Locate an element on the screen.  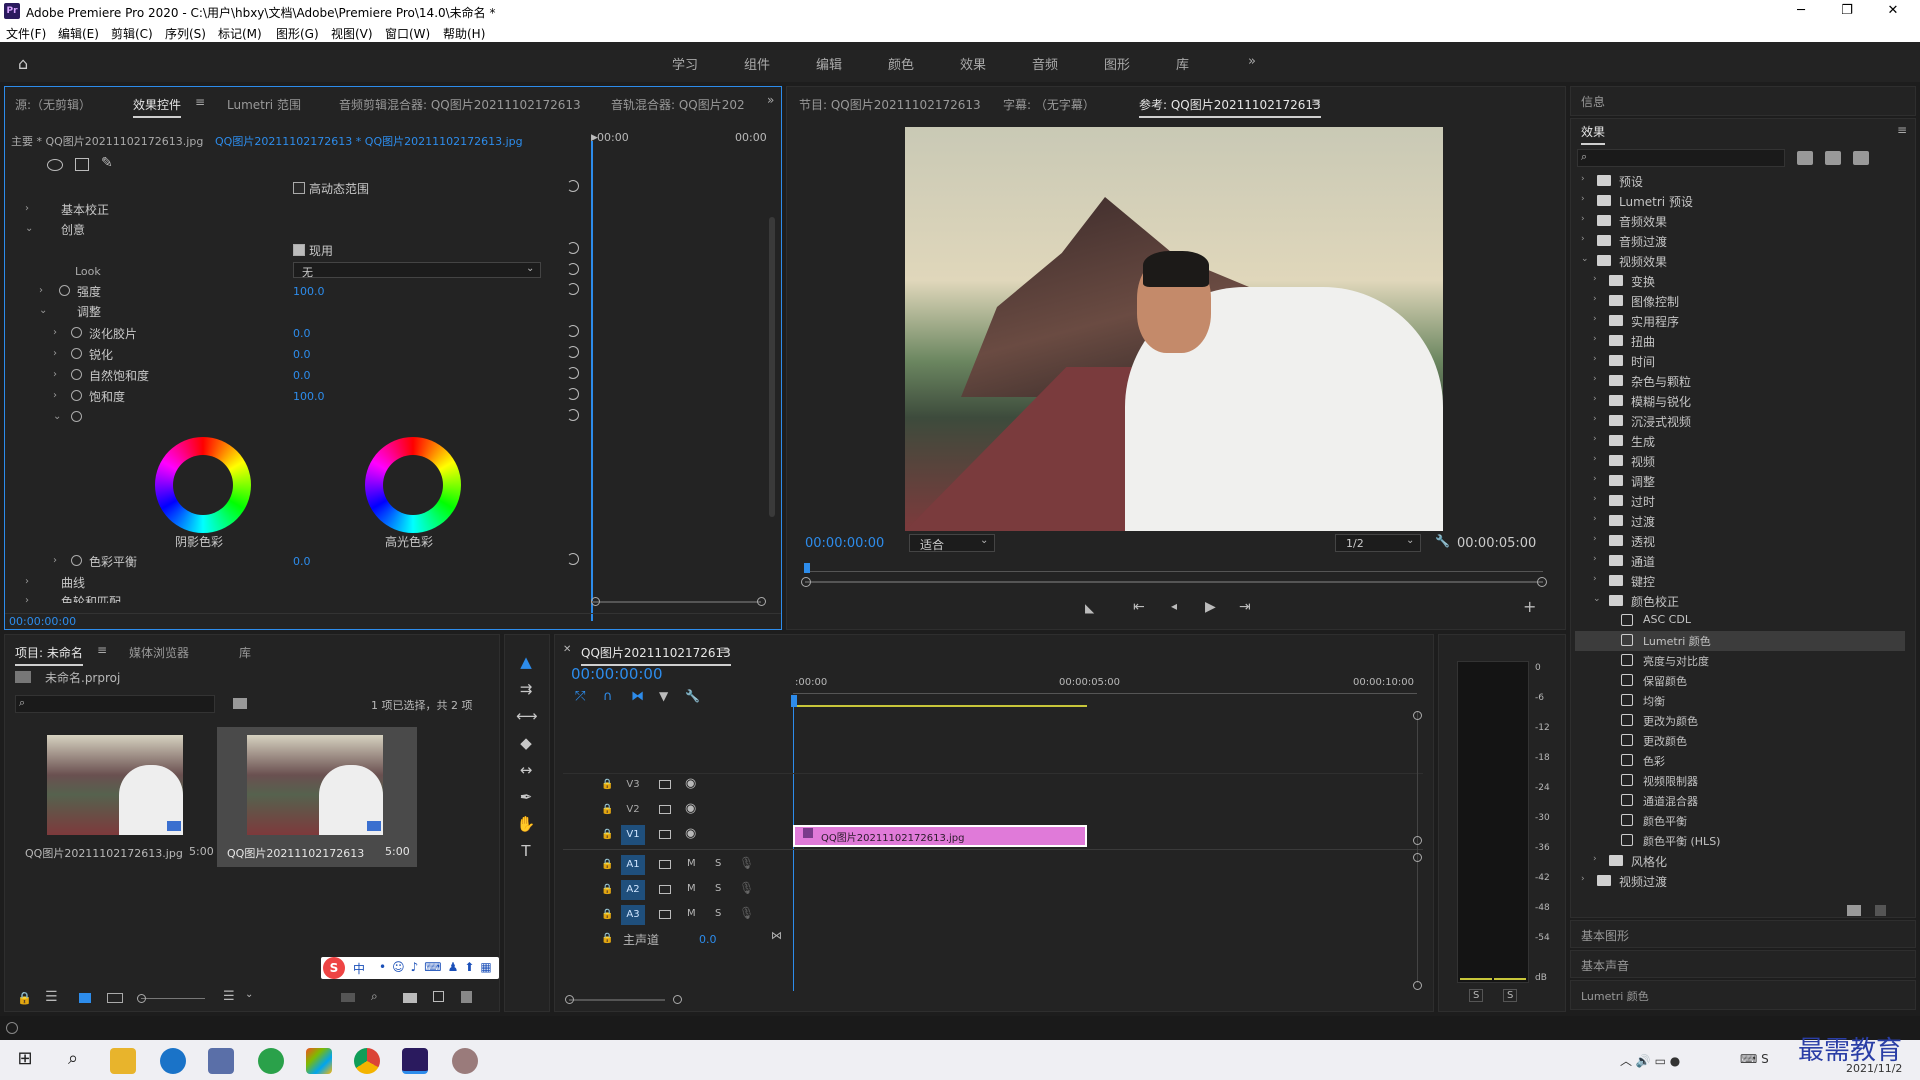
workspace-audio: 音频 is located at coordinates (1045, 63).